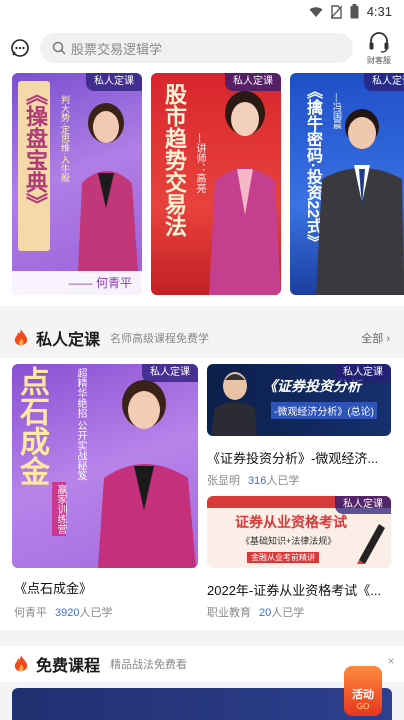 The width and height of the screenshot is (404, 720). I want to click on learner-count: 3920, so click(67, 613).